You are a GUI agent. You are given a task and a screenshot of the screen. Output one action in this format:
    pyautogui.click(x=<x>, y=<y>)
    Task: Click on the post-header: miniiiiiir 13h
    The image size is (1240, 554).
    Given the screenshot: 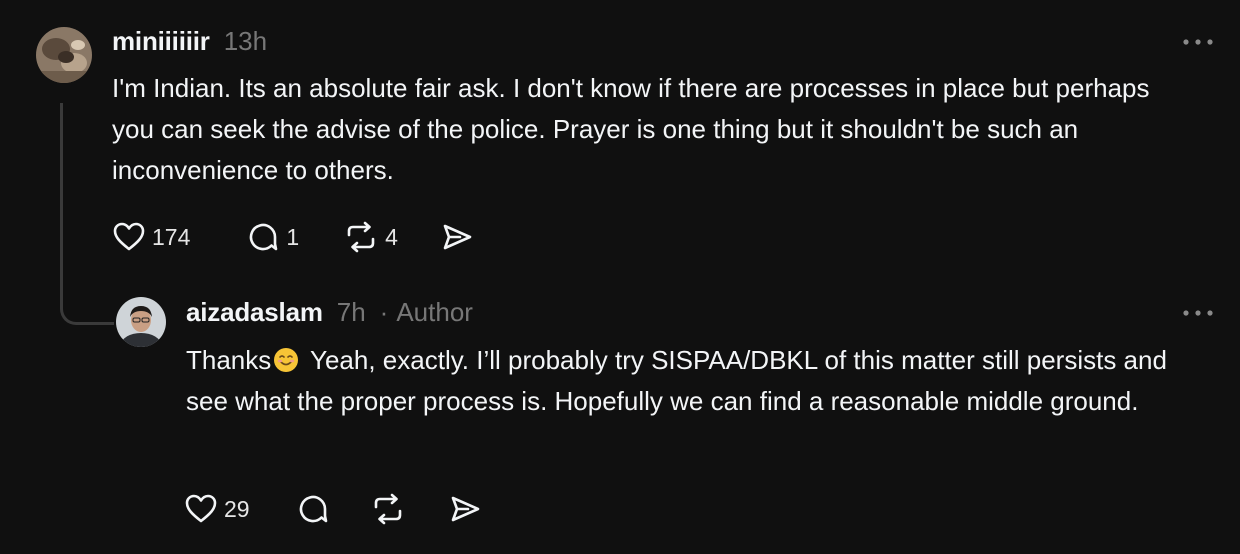 What is the action you would take?
    pyautogui.click(x=189, y=41)
    